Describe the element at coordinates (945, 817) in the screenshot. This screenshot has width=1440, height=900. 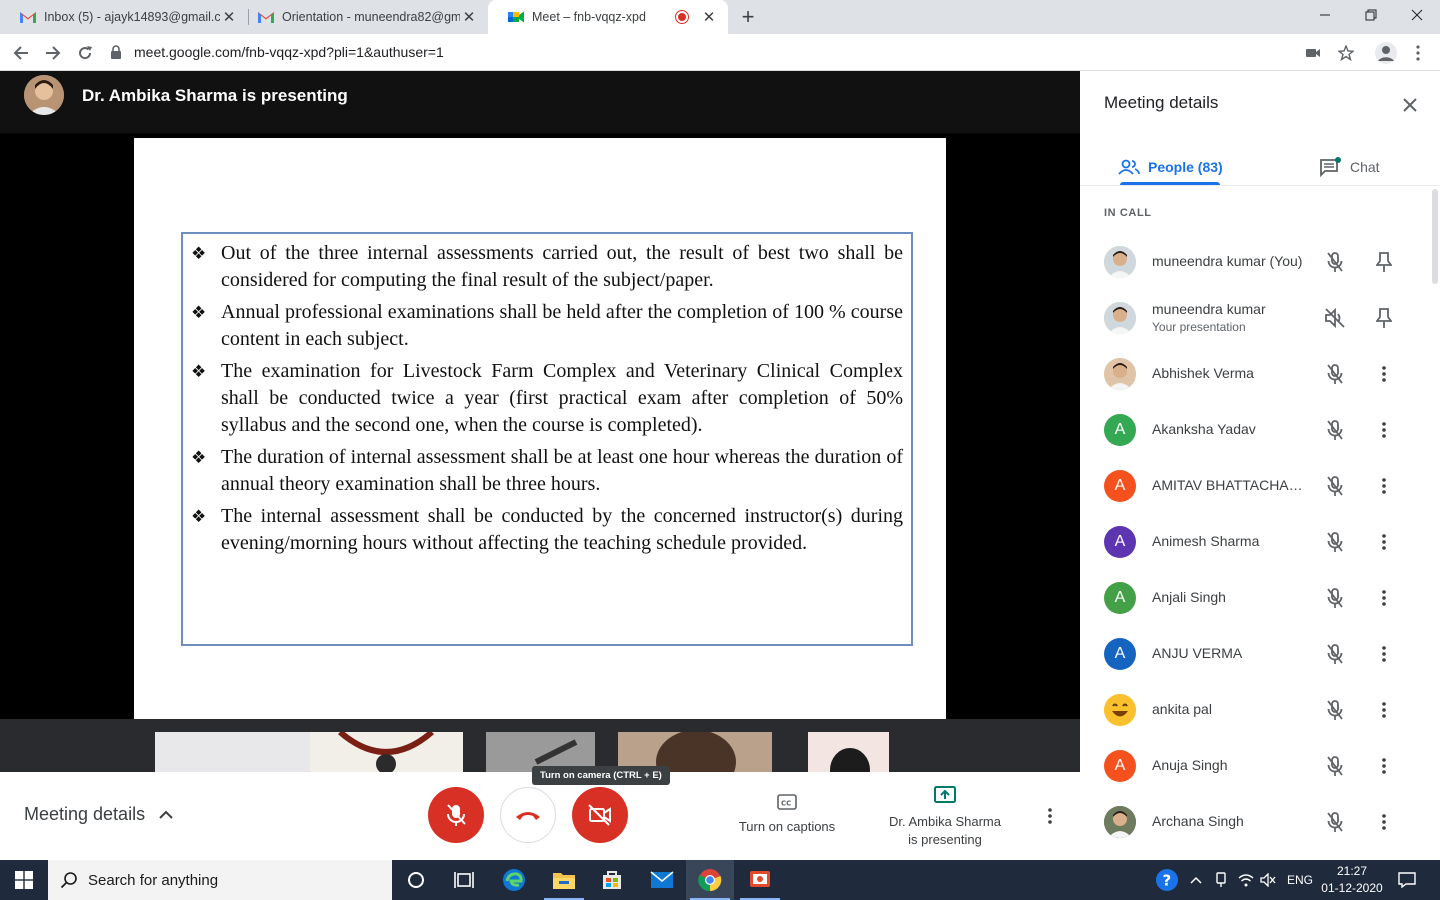
I see `presenting-button: Dr. Ambika Sharma is presenting` at that location.